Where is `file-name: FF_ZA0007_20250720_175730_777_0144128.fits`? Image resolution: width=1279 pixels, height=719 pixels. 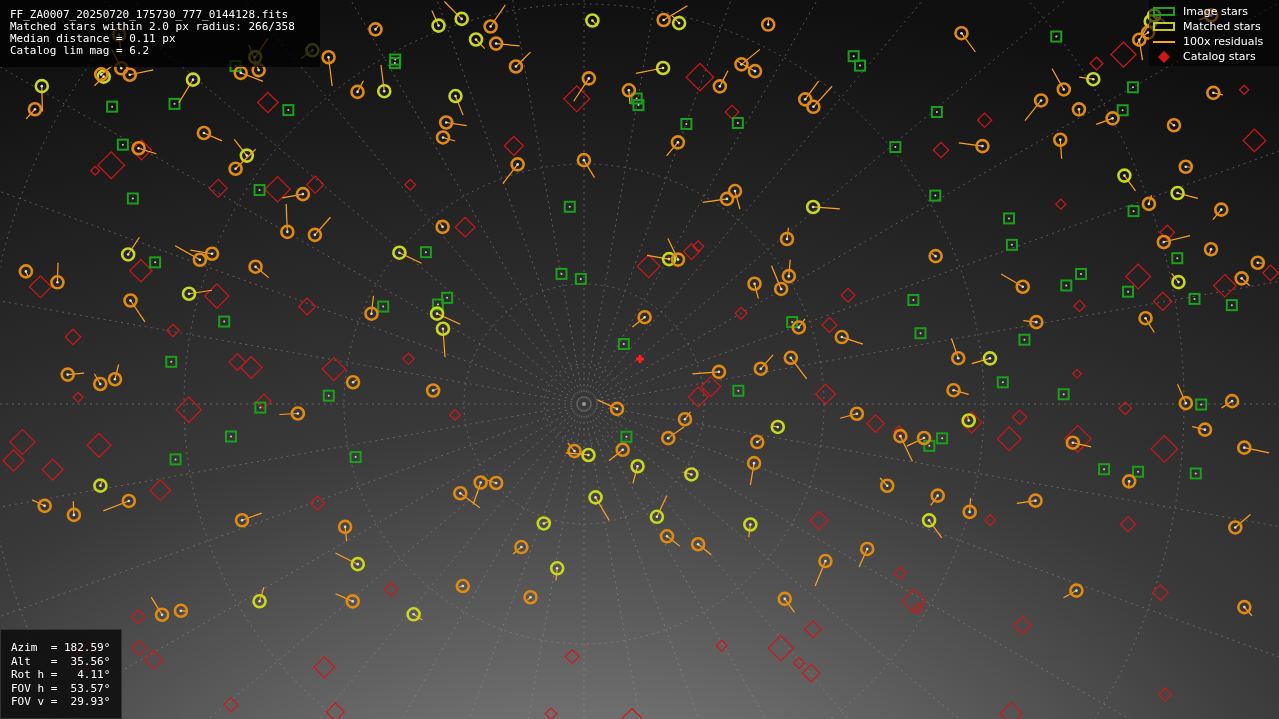 file-name: FF_ZA0007_20250720_175730_777_0144128.fits is located at coordinates (150, 15).